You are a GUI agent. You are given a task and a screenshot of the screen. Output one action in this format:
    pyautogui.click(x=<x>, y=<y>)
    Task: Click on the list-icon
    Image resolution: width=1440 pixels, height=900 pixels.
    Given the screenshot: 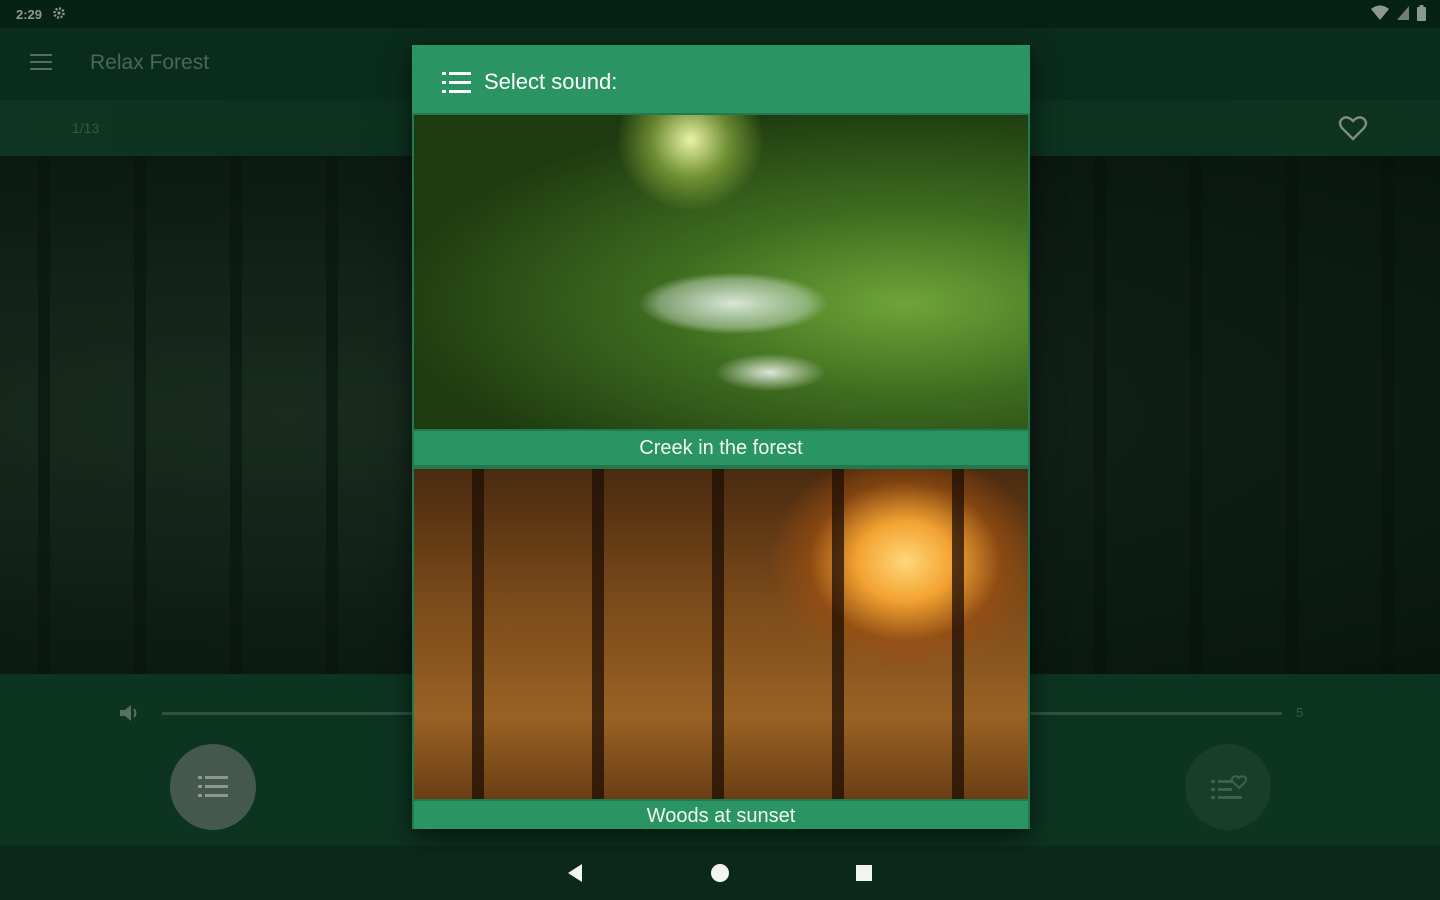 What is the action you would take?
    pyautogui.click(x=457, y=83)
    